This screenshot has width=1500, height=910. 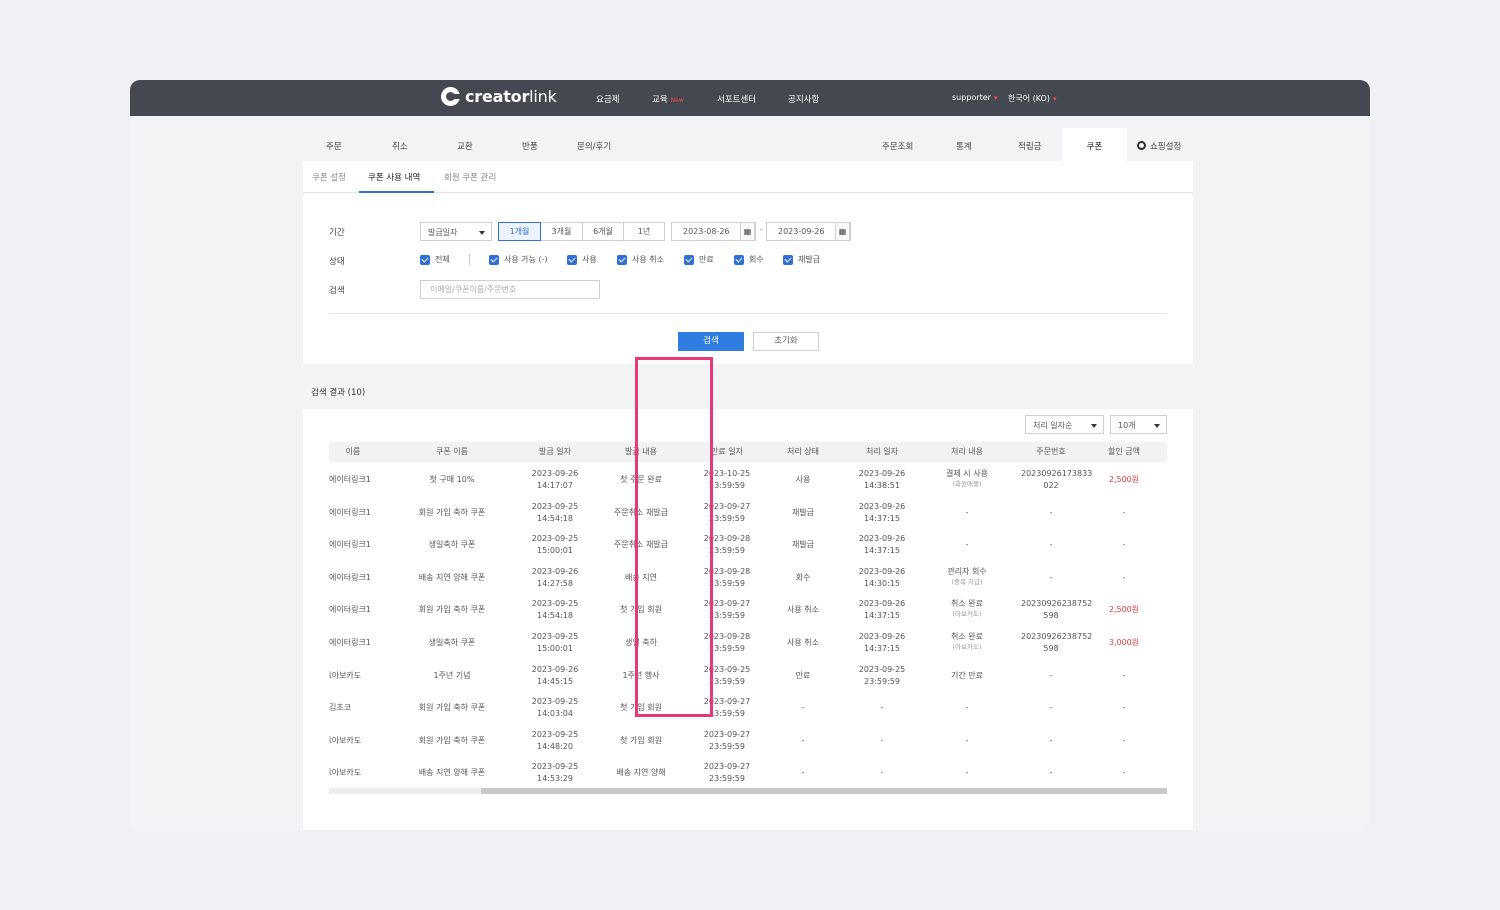 What do you see at coordinates (555, 578) in the screenshot?
I see `cell-issue-date: 2023-09-26 14:27:58` at bounding box center [555, 578].